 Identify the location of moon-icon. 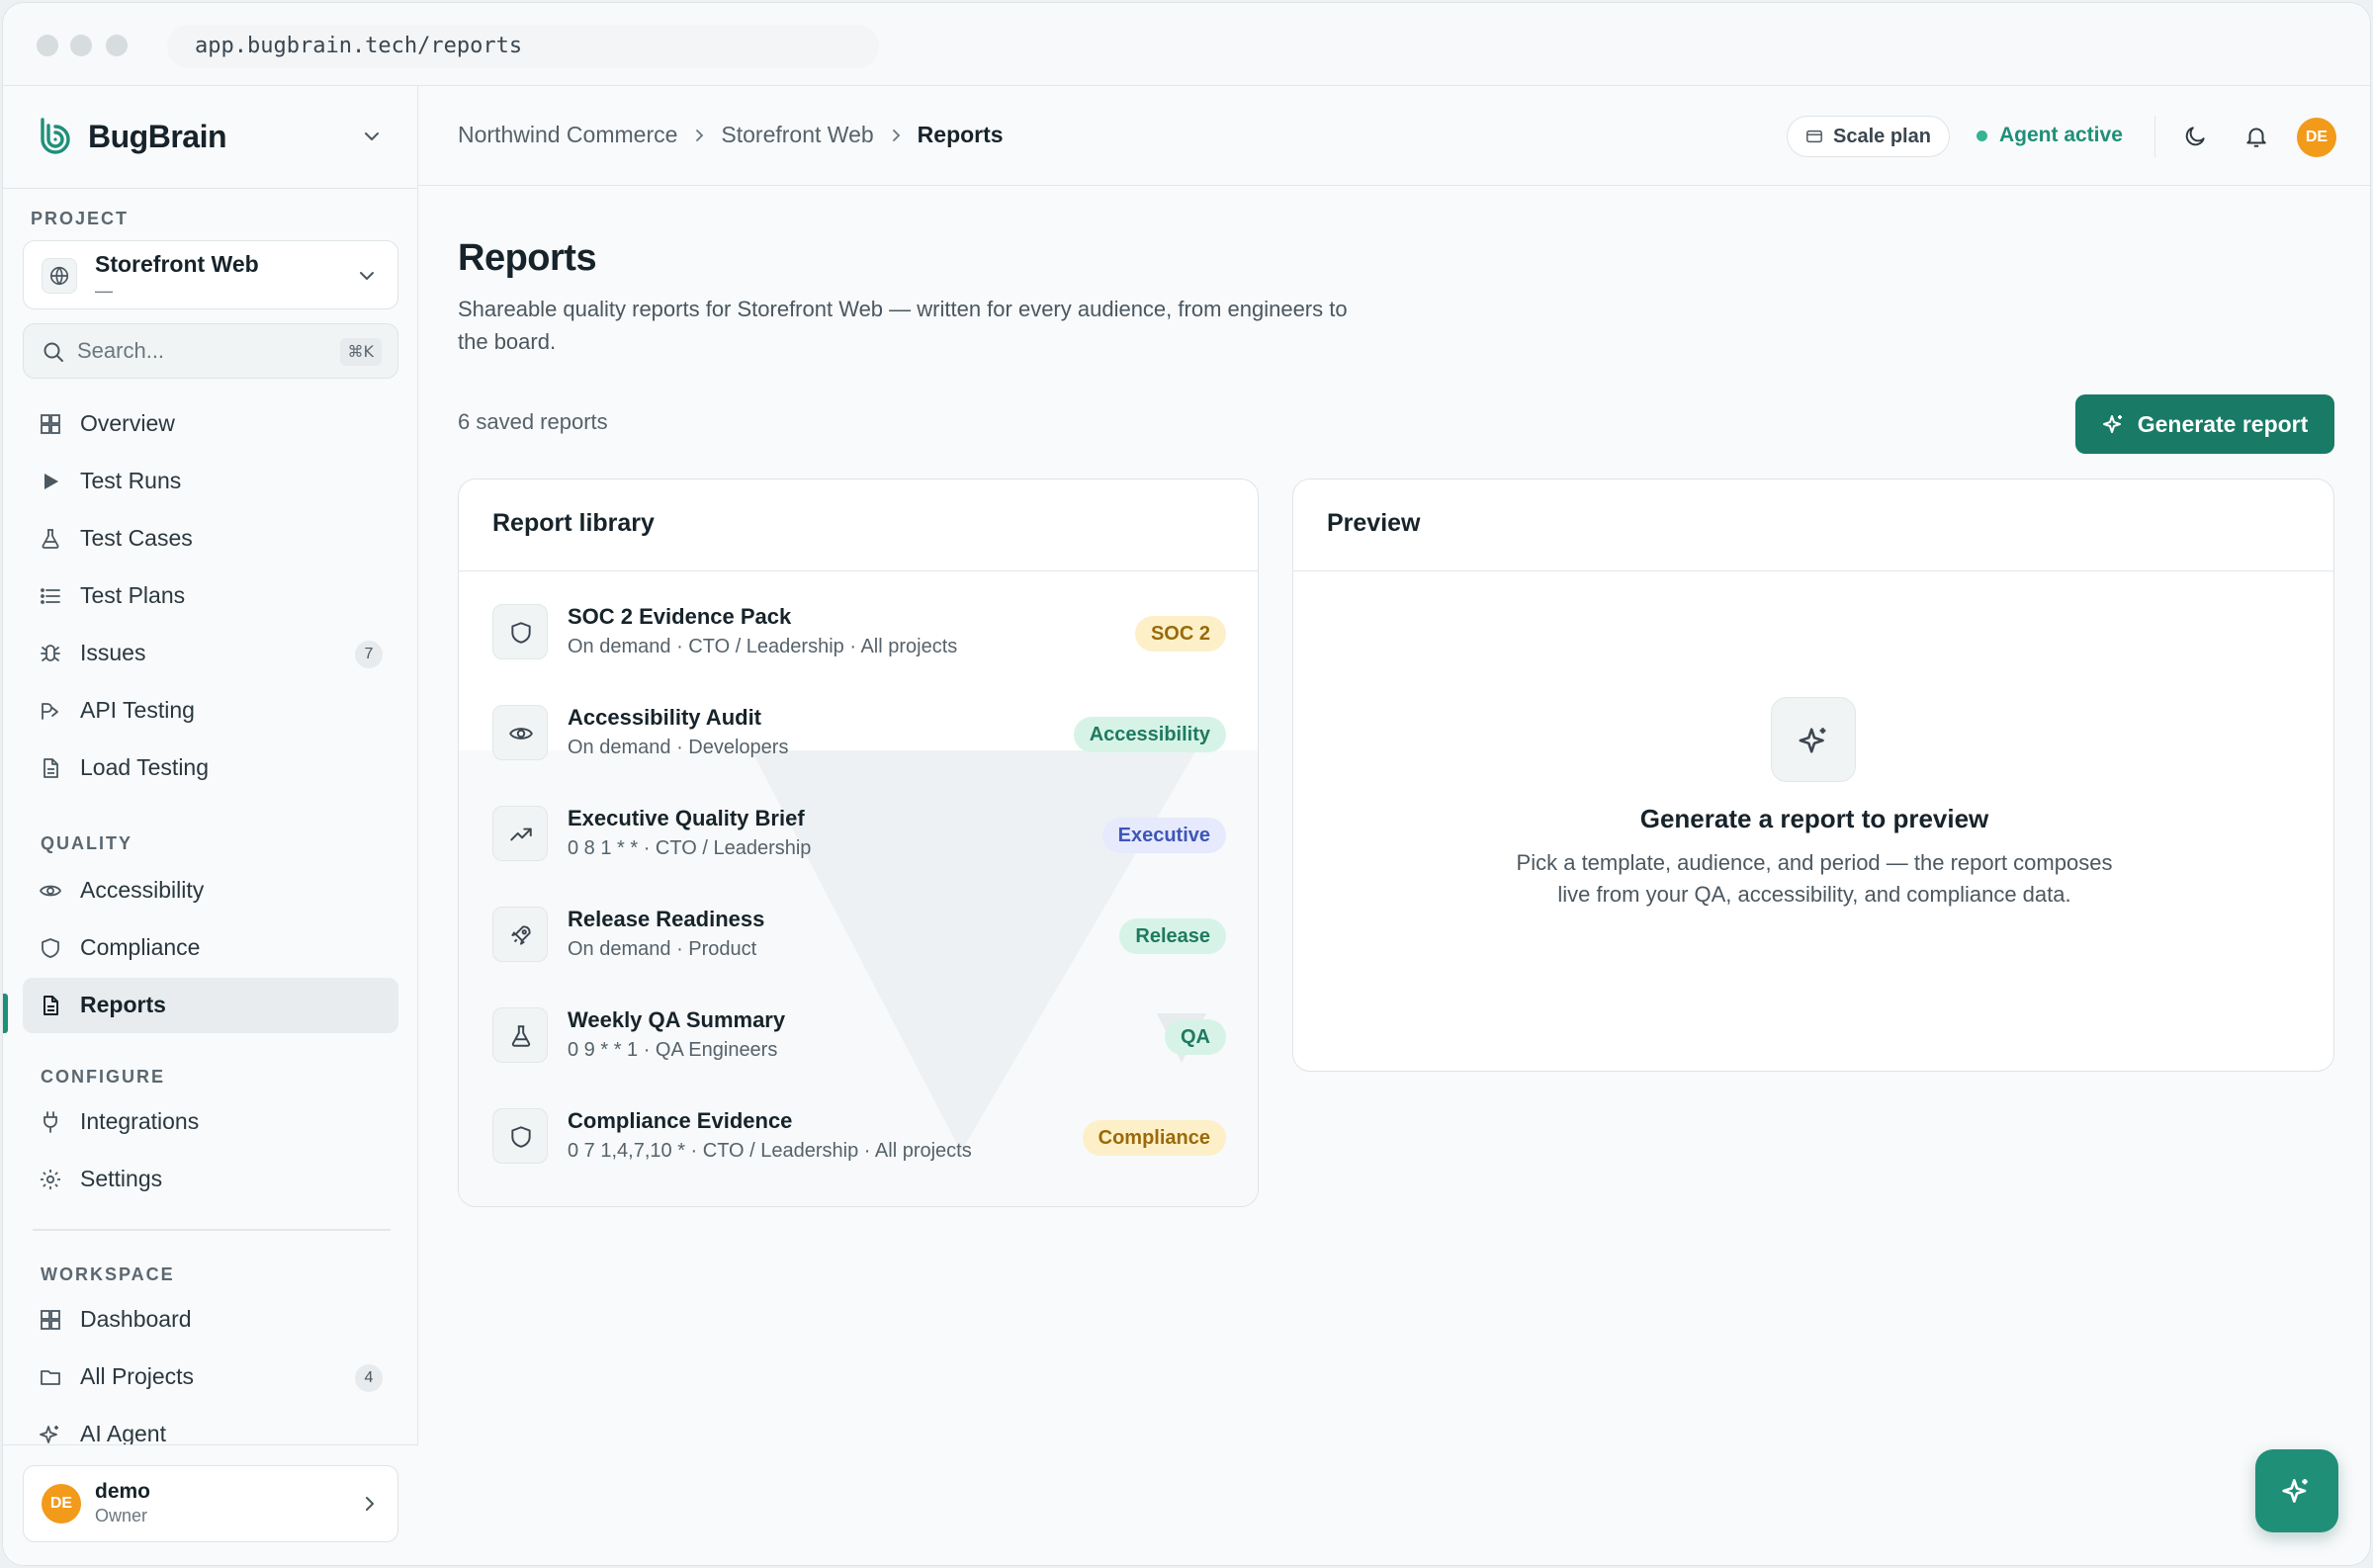
(2195, 137).